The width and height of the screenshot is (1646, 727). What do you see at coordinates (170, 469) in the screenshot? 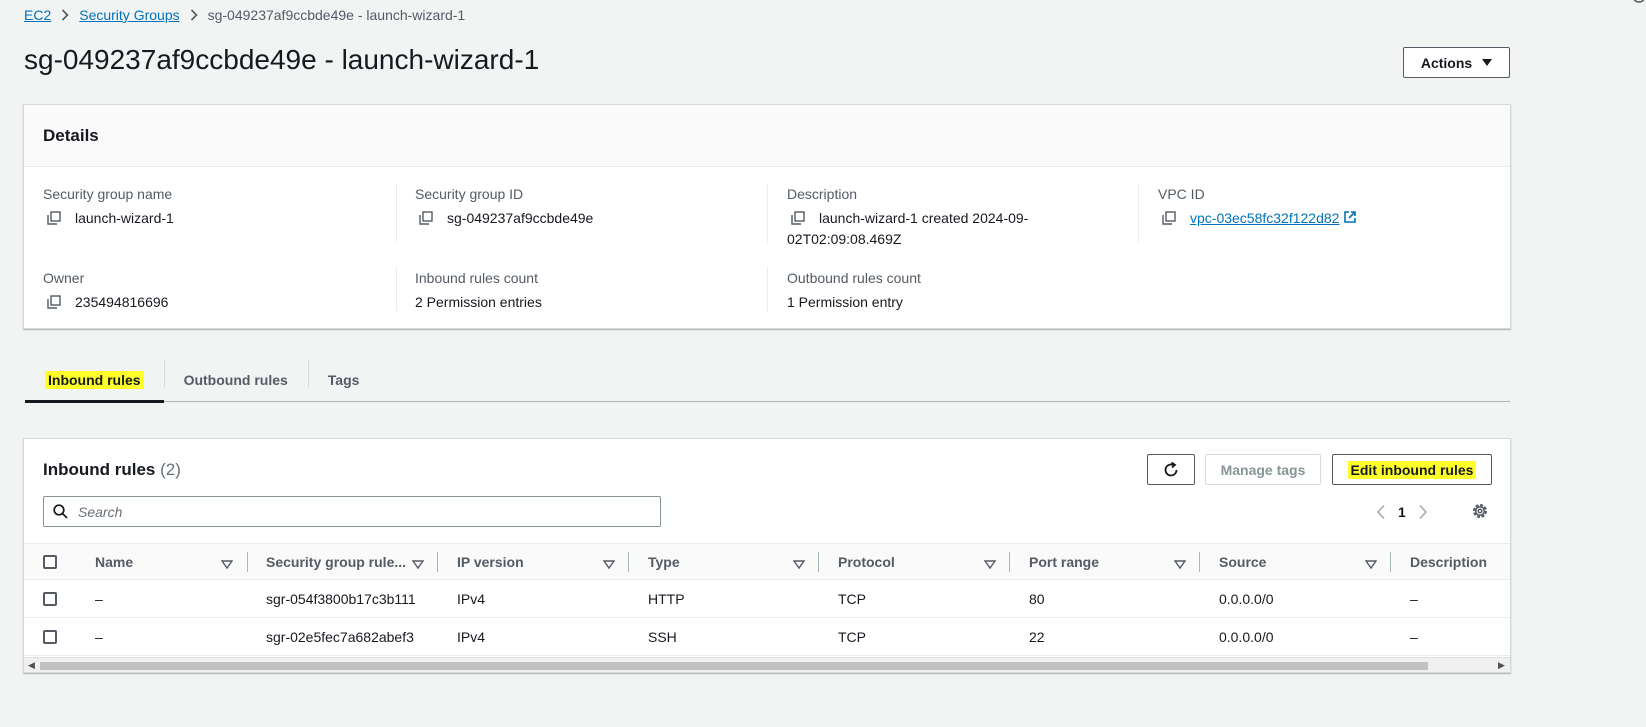
I see `inbound-rules-count: (2)` at bounding box center [170, 469].